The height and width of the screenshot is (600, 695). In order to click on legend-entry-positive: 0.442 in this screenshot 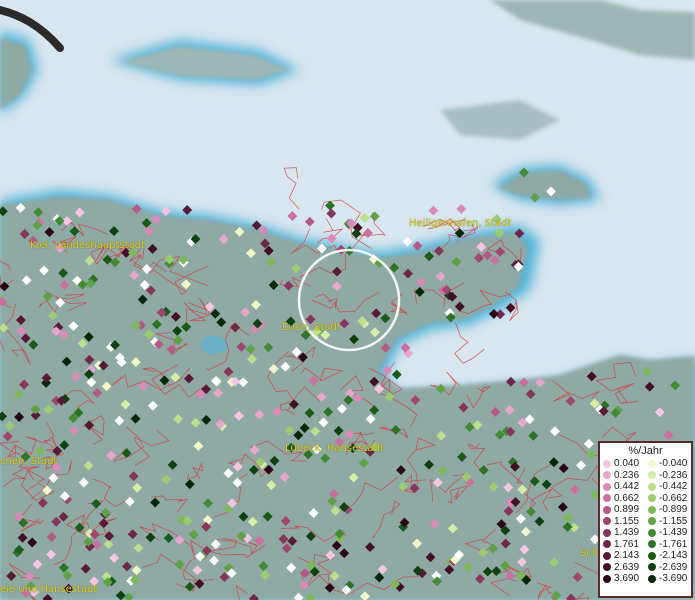, I will do `click(622, 486)`.